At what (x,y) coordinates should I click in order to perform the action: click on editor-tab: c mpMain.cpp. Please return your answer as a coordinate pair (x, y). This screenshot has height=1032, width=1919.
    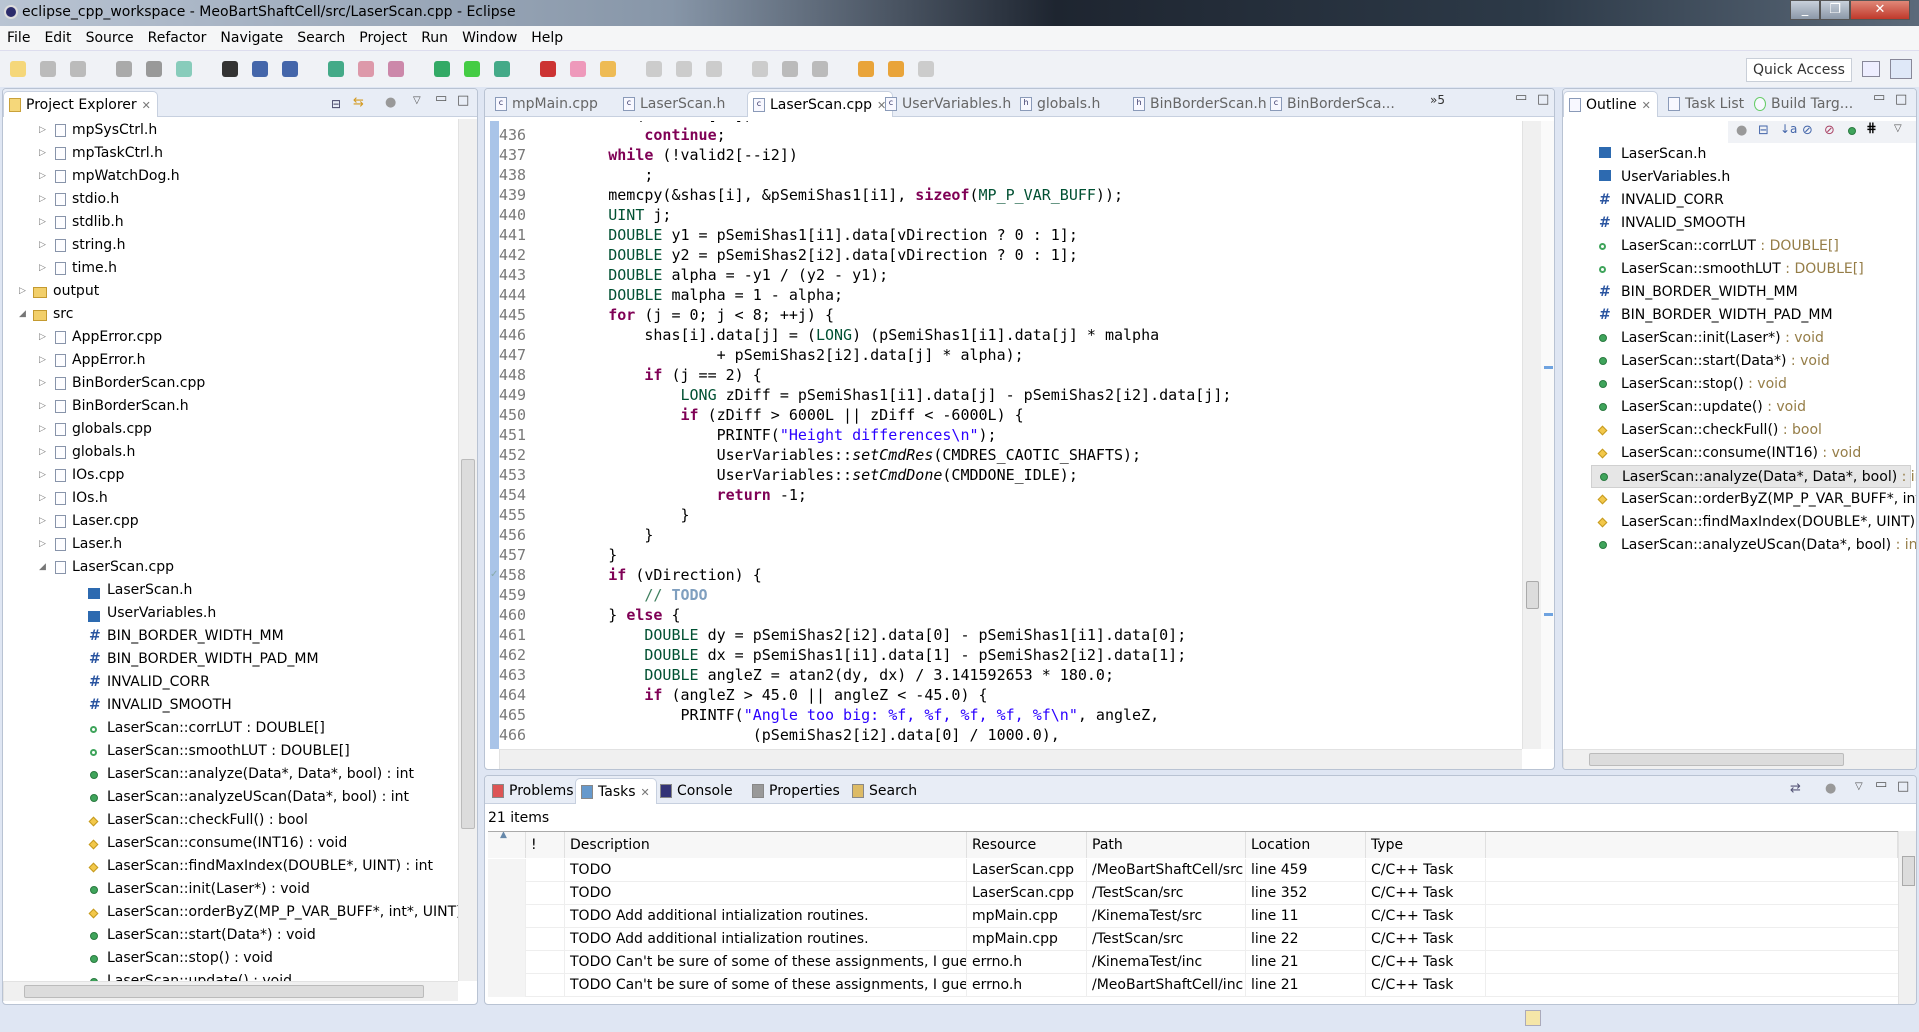
    Looking at the image, I should click on (547, 104).